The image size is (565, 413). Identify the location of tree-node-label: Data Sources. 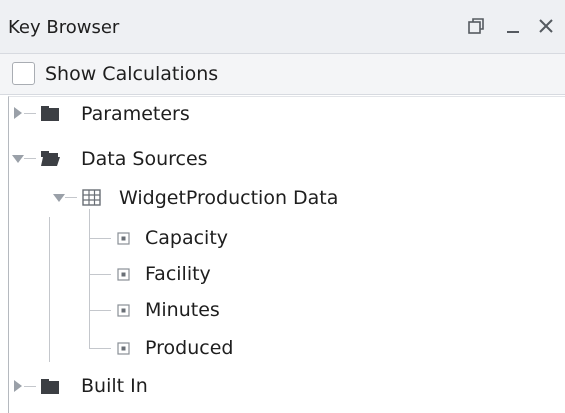
(144, 159).